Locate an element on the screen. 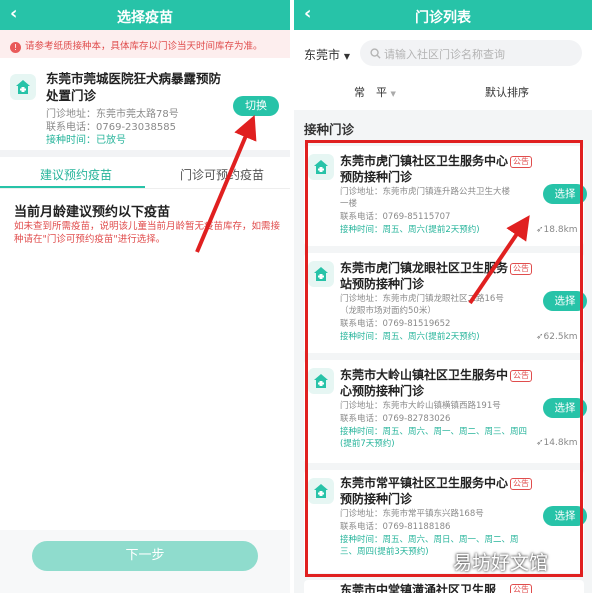 This screenshot has width=592, height=593. watermark: 易坊好文馆 is located at coordinates (501, 563).